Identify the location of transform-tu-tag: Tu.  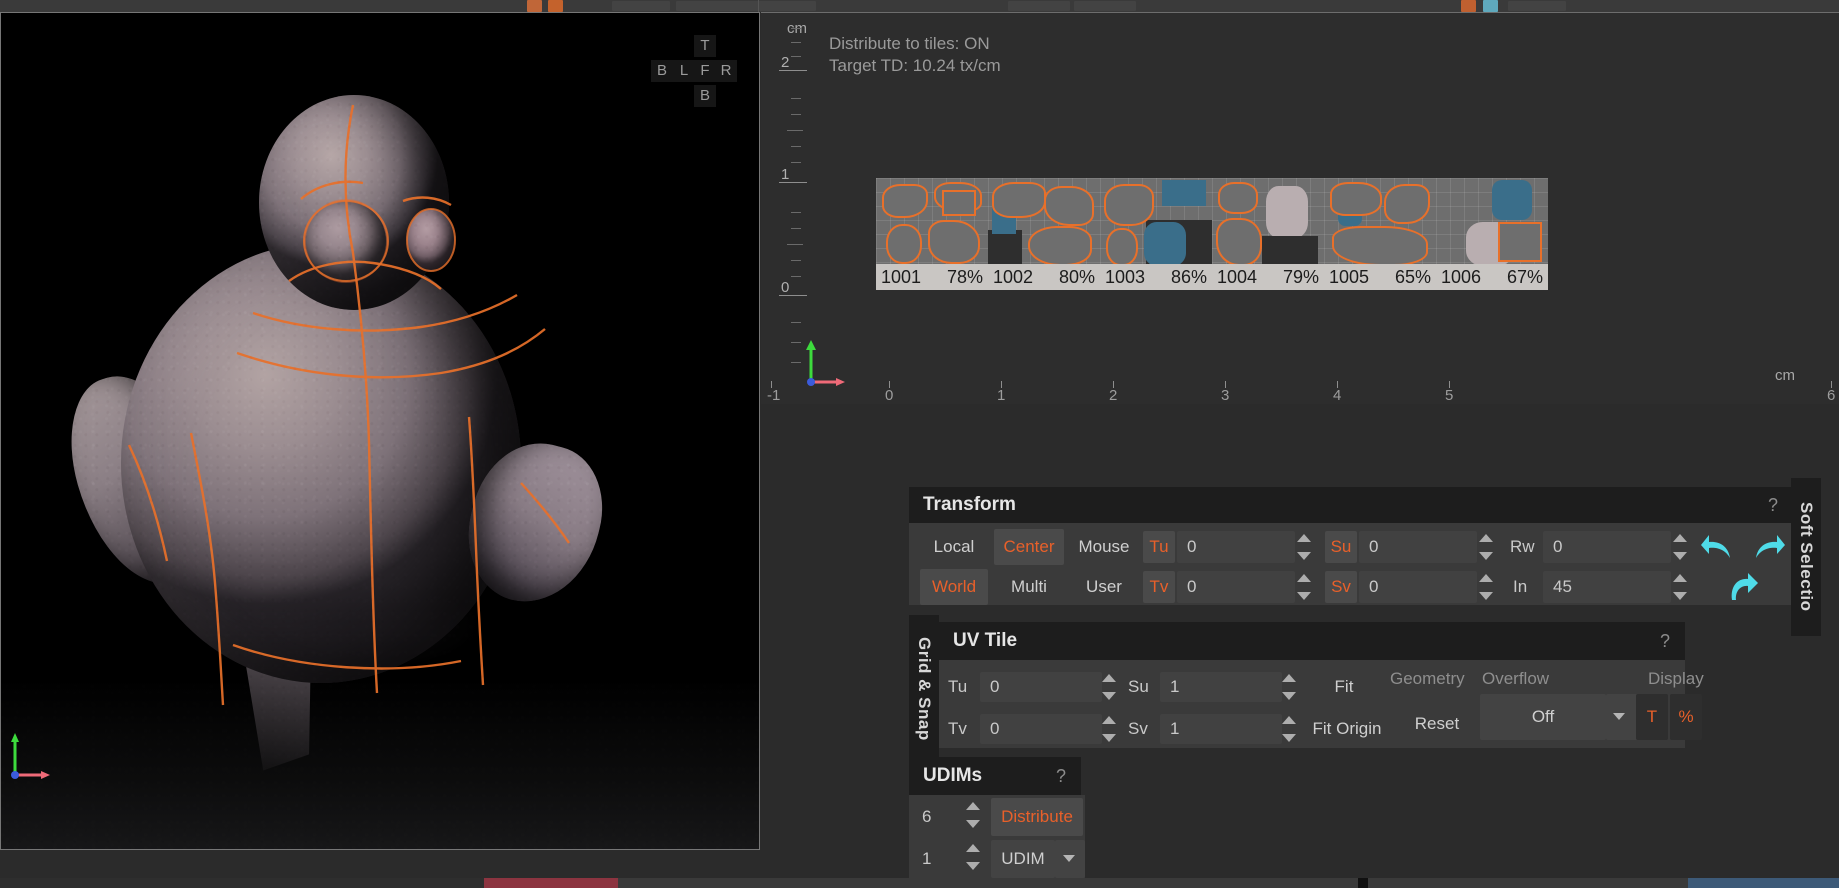
(1159, 547).